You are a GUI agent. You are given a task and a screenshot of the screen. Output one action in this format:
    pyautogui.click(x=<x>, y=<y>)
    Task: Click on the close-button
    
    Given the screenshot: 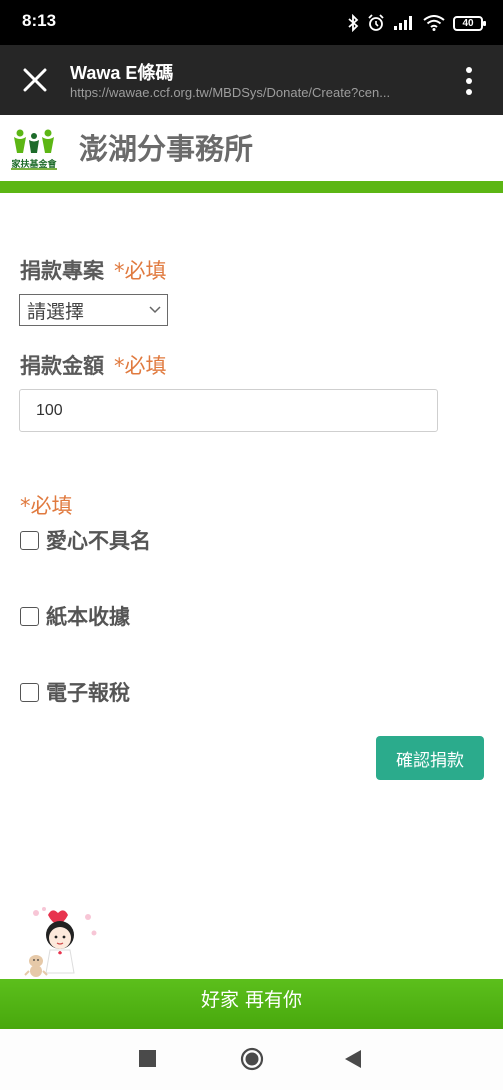 What is the action you would take?
    pyautogui.click(x=35, y=80)
    